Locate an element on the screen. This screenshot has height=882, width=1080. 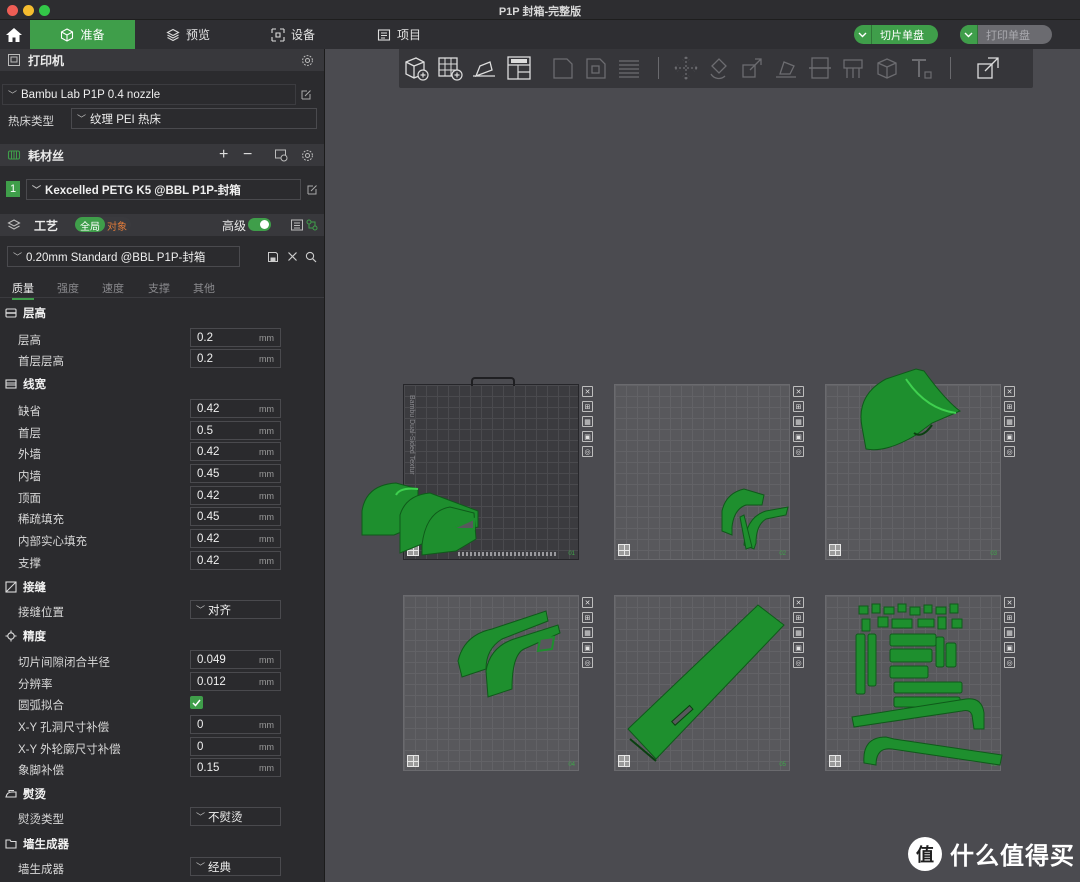
plate-card: 06 is located at coordinates (913, 683).